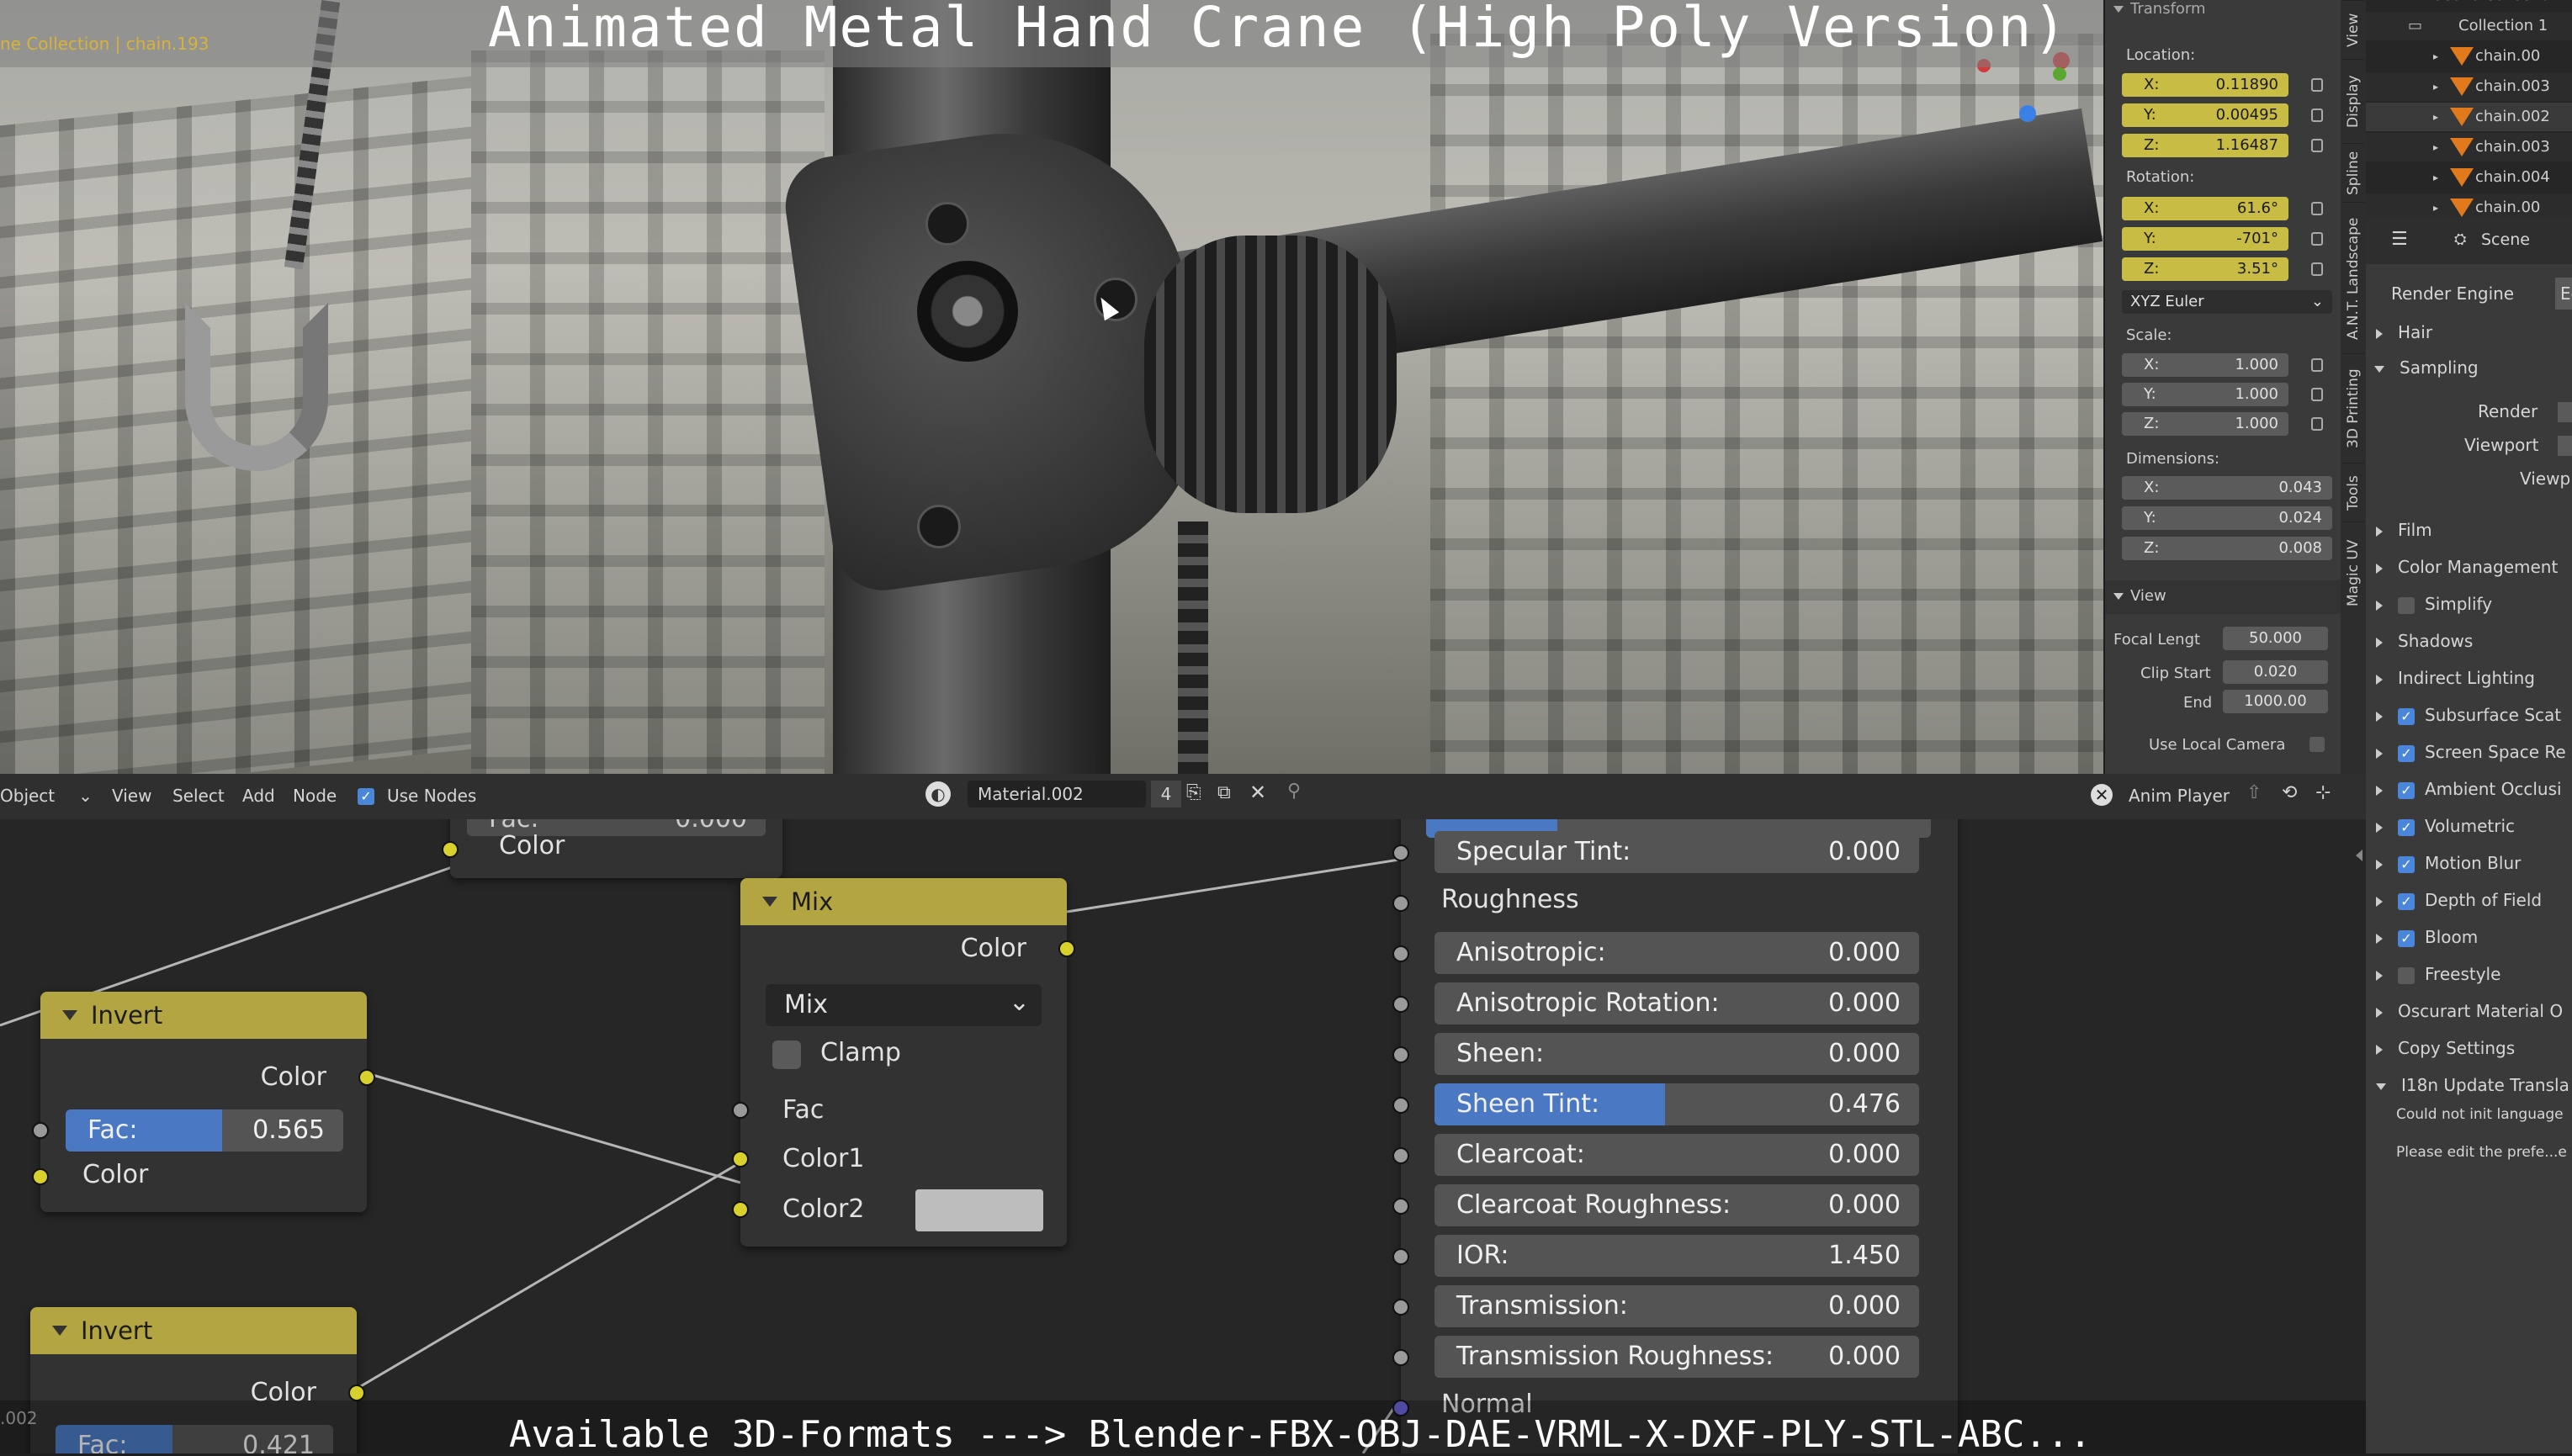 This screenshot has width=2572, height=1456. What do you see at coordinates (1294, 791) in the screenshot?
I see `pin-icon: ⚲` at bounding box center [1294, 791].